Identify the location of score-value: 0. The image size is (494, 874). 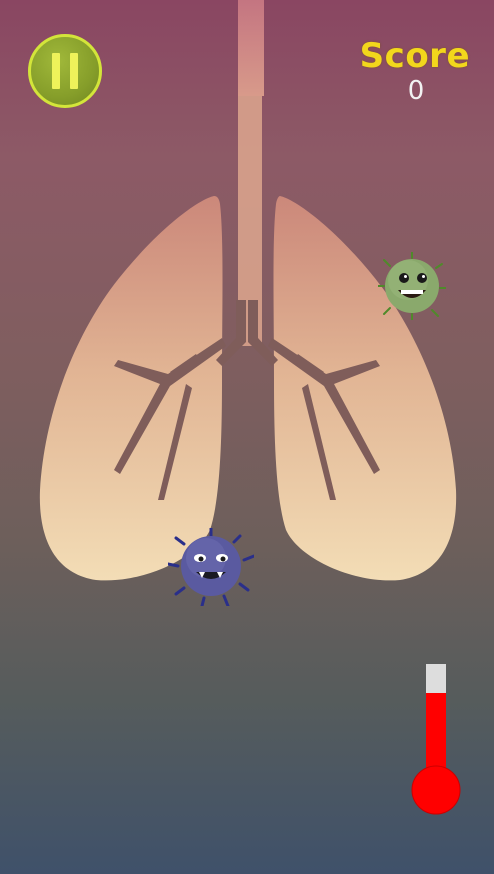
(416, 91).